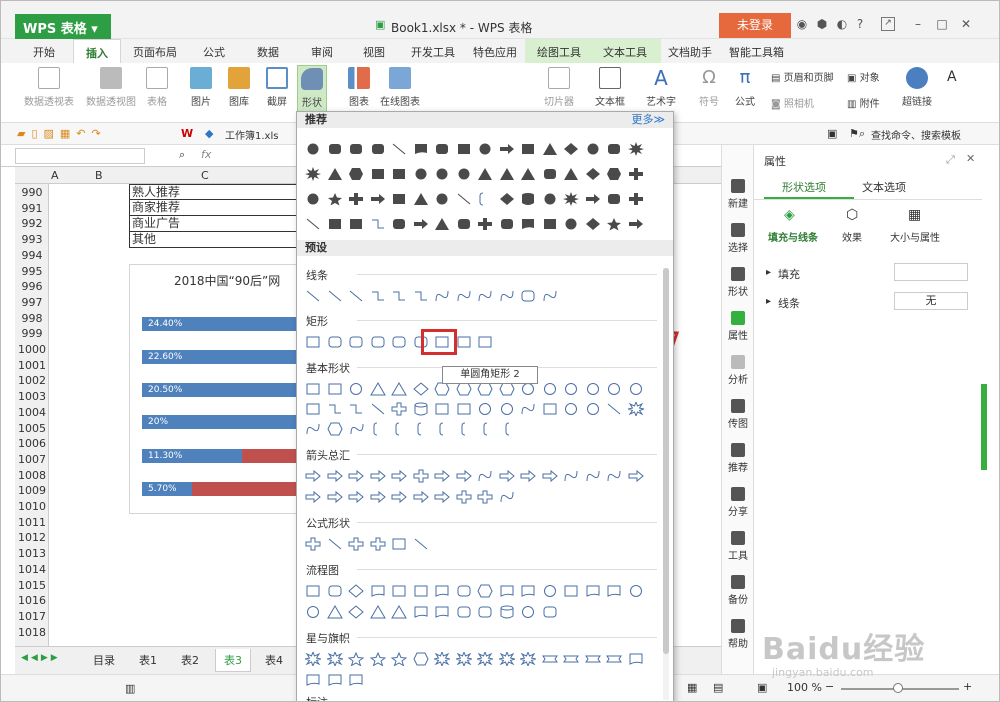 The height and width of the screenshot is (702, 1000). Describe the element at coordinates (738, 414) in the screenshot. I see `side-tool-5: 传图` at that location.